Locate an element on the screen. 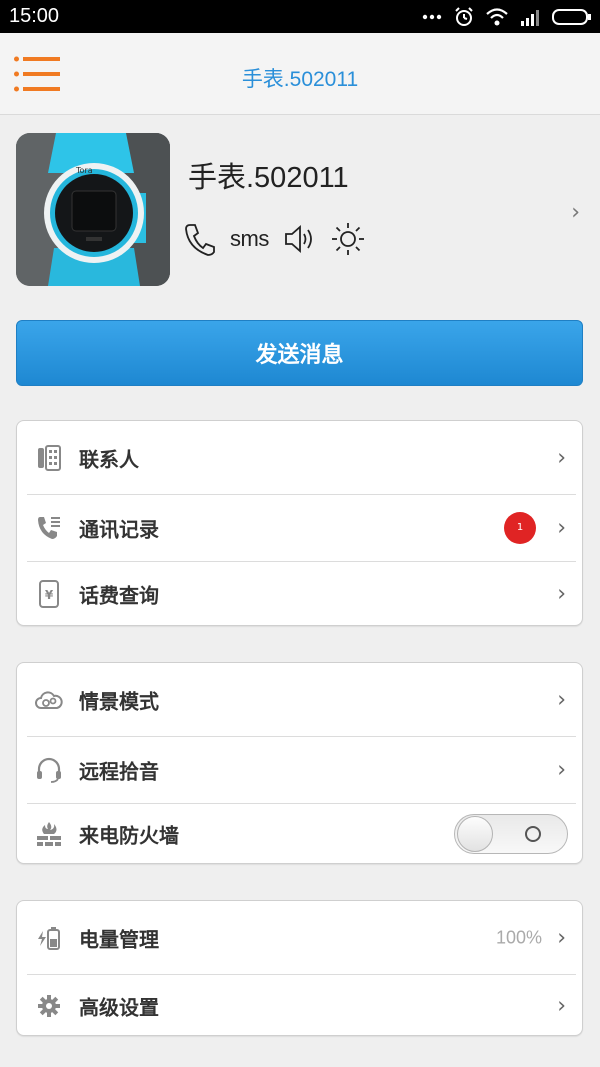  sound-button is located at coordinates (300, 239).